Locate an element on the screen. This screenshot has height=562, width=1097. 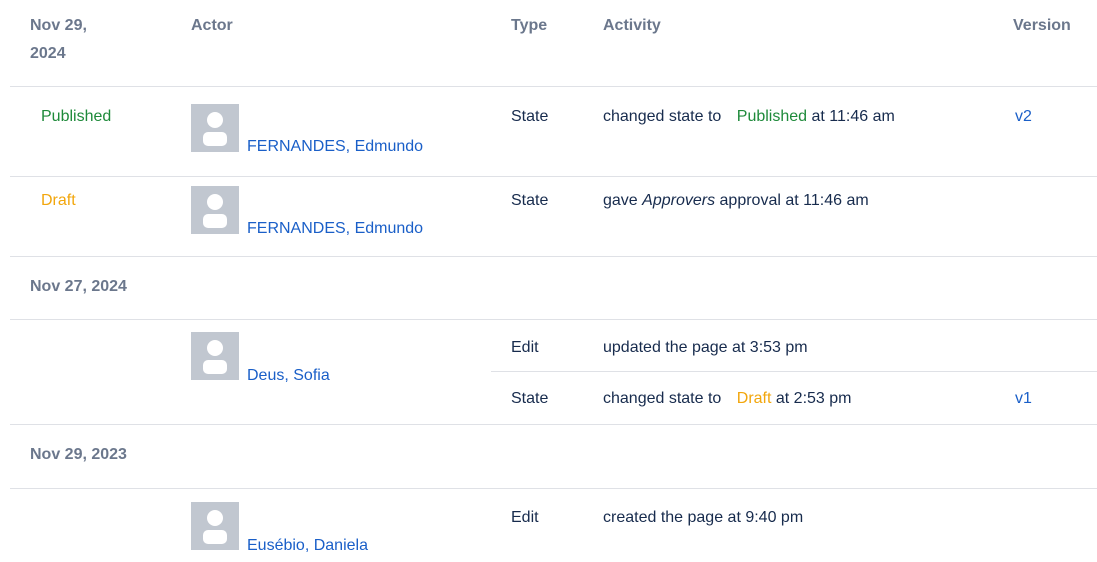
activity-prefix: gave is located at coordinates (620, 200).